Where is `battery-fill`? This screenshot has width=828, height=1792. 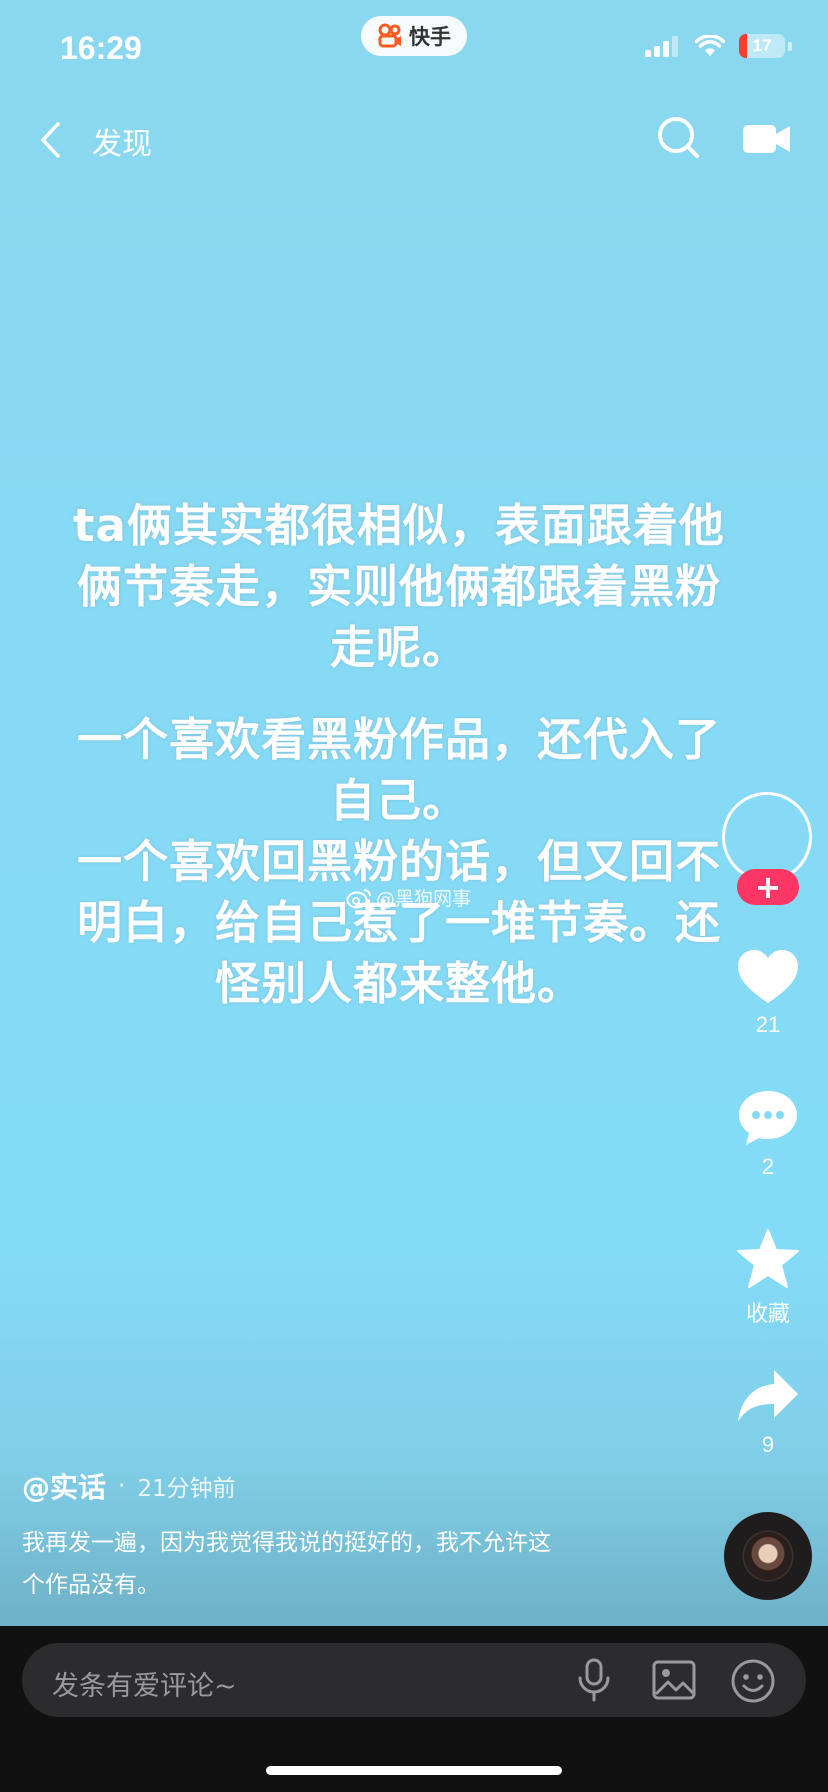 battery-fill is located at coordinates (743, 46).